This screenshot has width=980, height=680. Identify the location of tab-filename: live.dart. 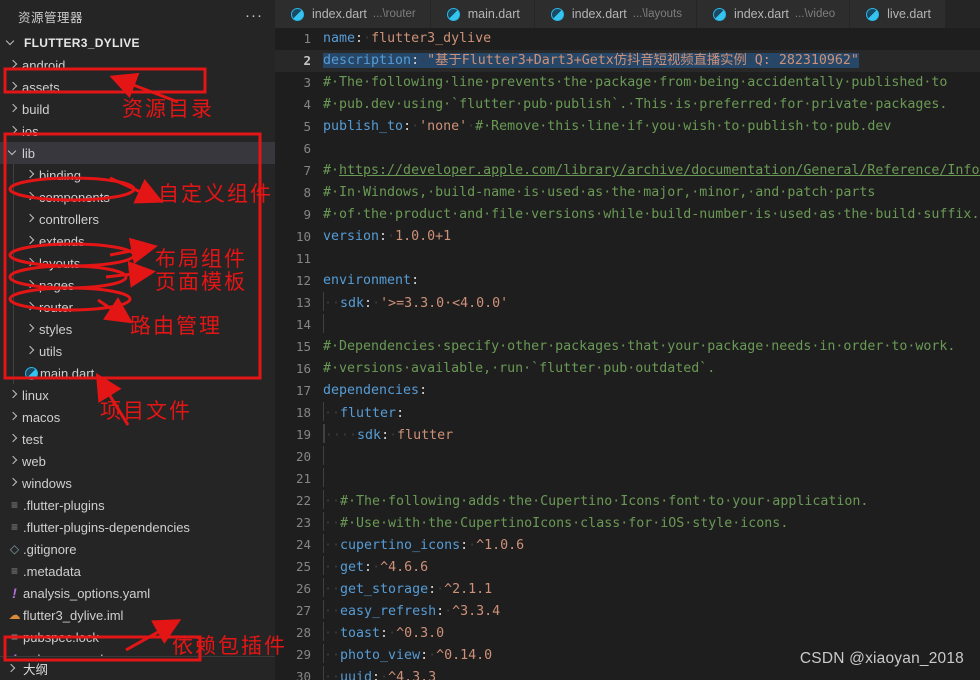
(909, 14).